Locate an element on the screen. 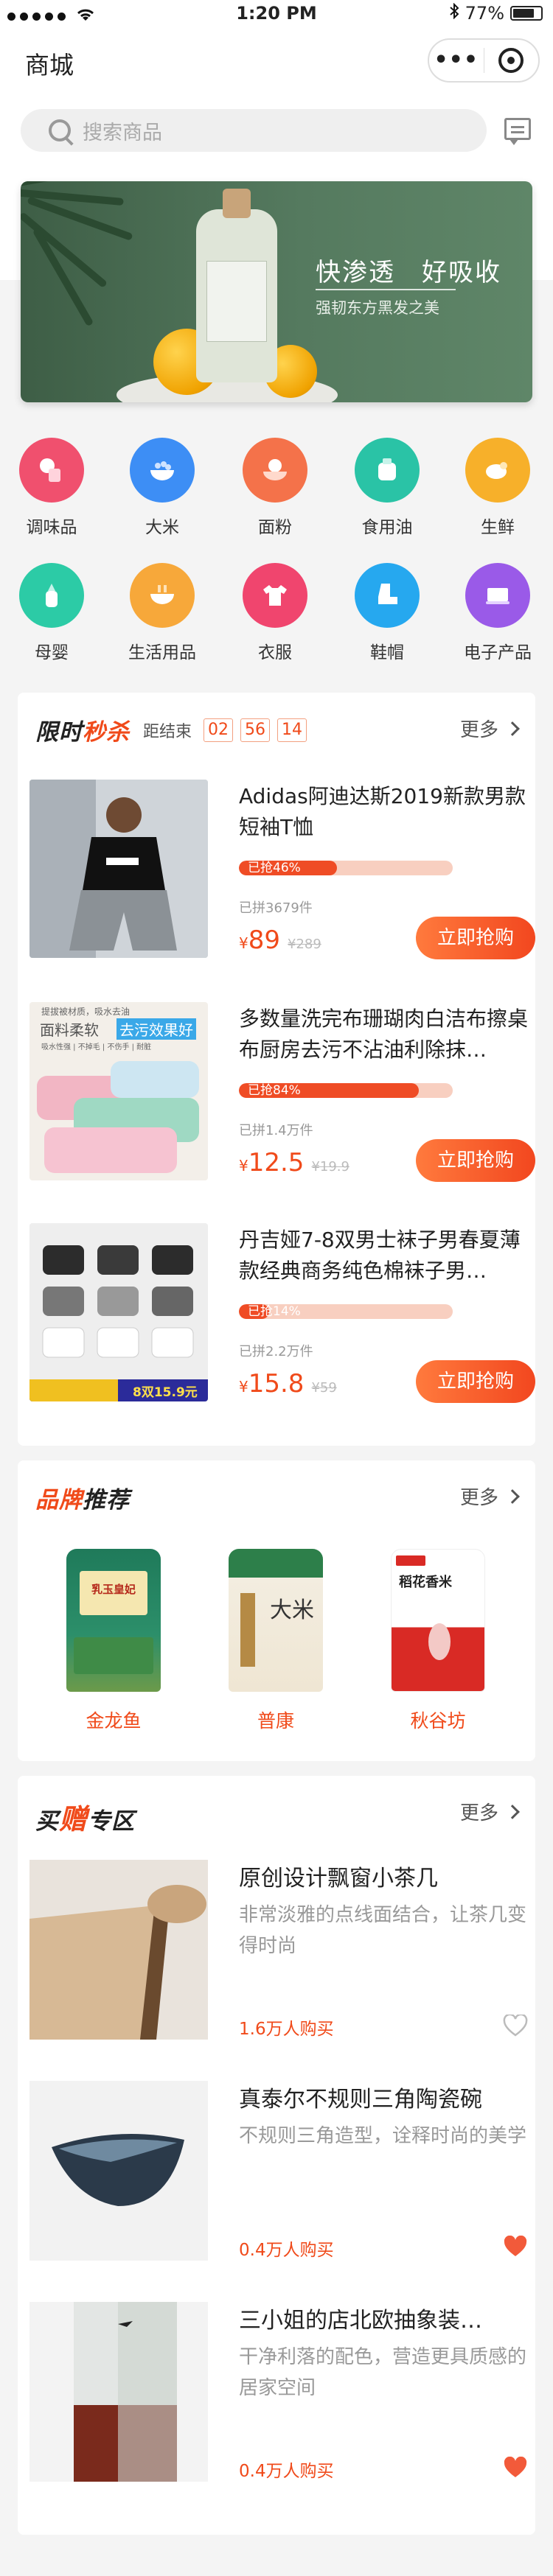  brand-name: 金龙鱼 is located at coordinates (114, 1721).